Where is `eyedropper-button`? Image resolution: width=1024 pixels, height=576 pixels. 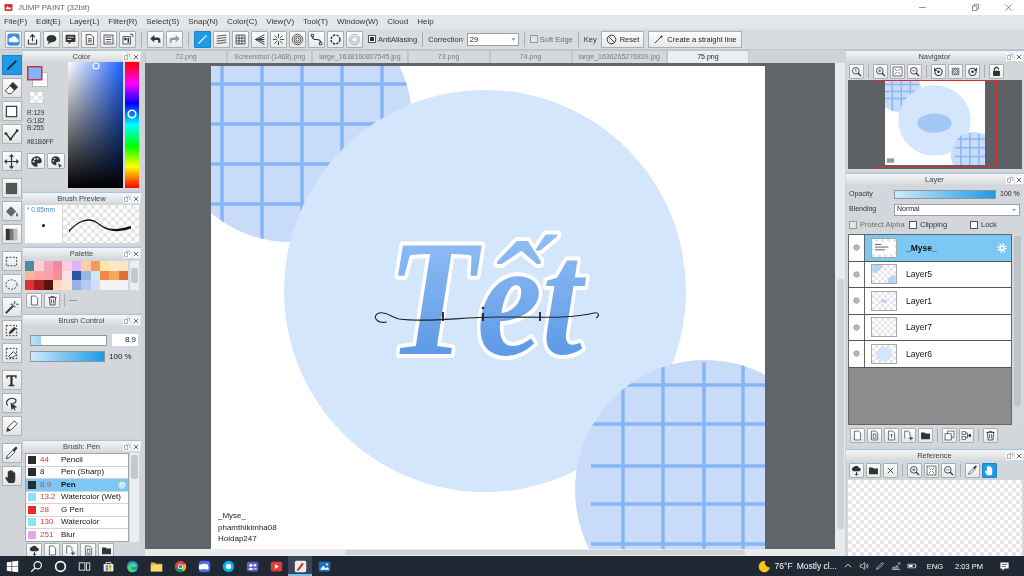
eyedropper-button is located at coordinates (972, 470).